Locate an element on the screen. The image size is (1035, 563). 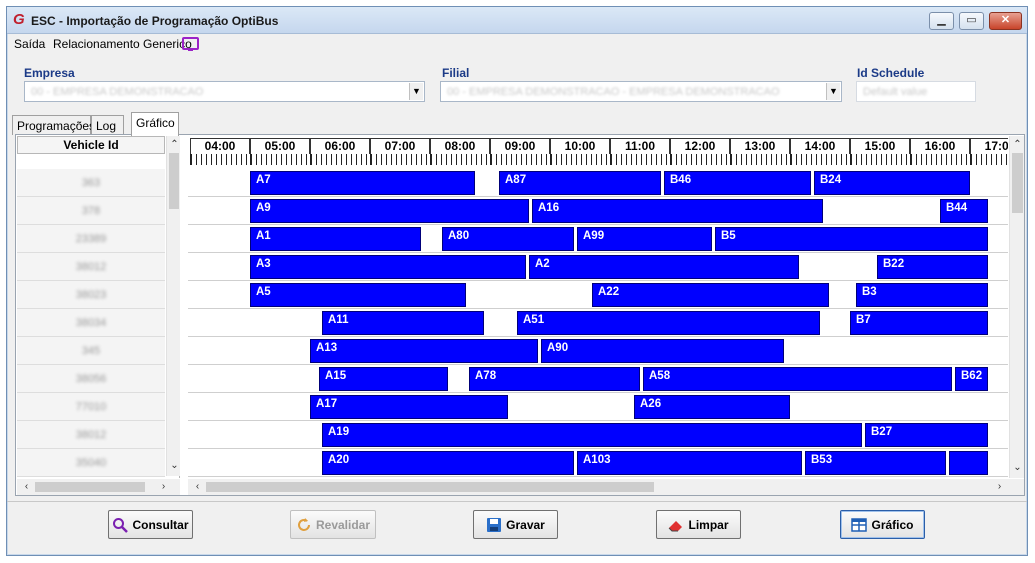
consultar-label: Consultar is located at coordinates (160, 524).